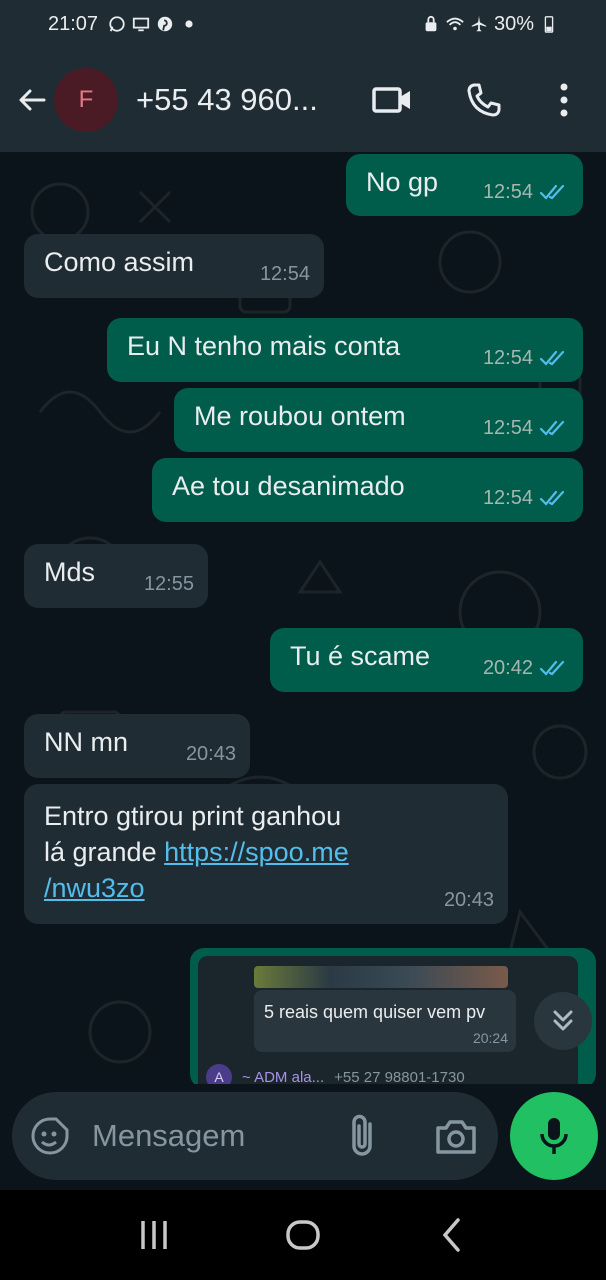 The width and height of the screenshot is (606, 1280). Describe the element at coordinates (219, 1074) in the screenshot. I see `sender-avatar: A` at that location.